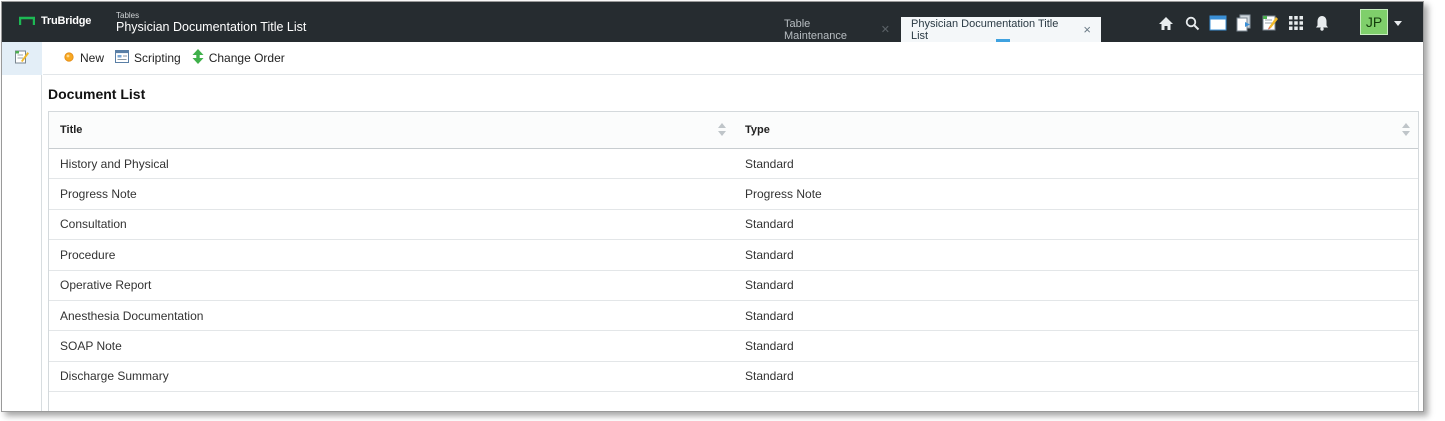 The width and height of the screenshot is (1445, 421). What do you see at coordinates (757, 130) in the screenshot?
I see `column-header-label: Type` at bounding box center [757, 130].